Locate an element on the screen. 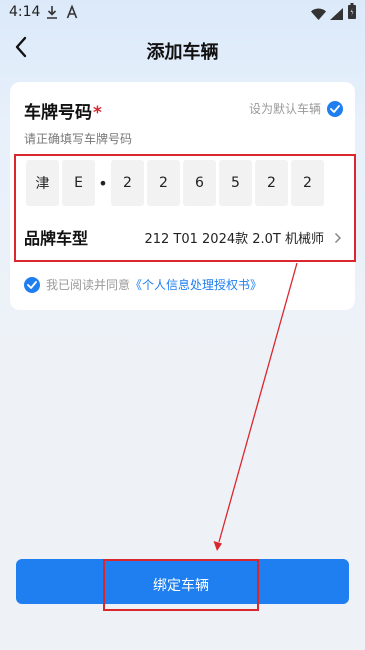 The width and height of the screenshot is (365, 650). bind-button-highlight: 绑定车辆 is located at coordinates (181, 585).